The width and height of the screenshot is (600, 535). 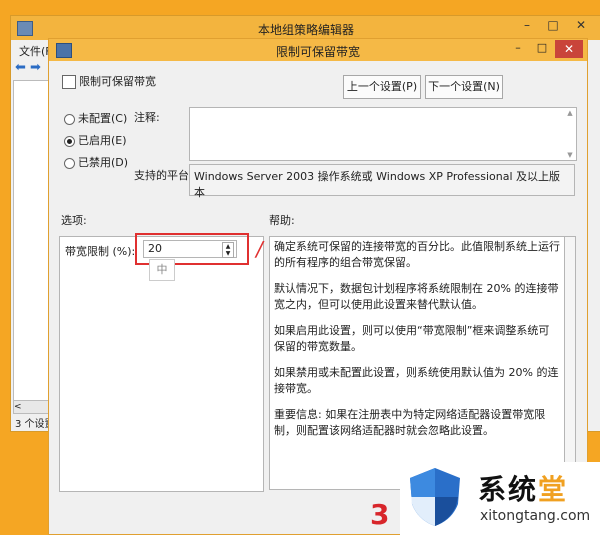 What do you see at coordinates (535, 516) in the screenshot?
I see `watermark-en: xitongtang.com` at bounding box center [535, 516].